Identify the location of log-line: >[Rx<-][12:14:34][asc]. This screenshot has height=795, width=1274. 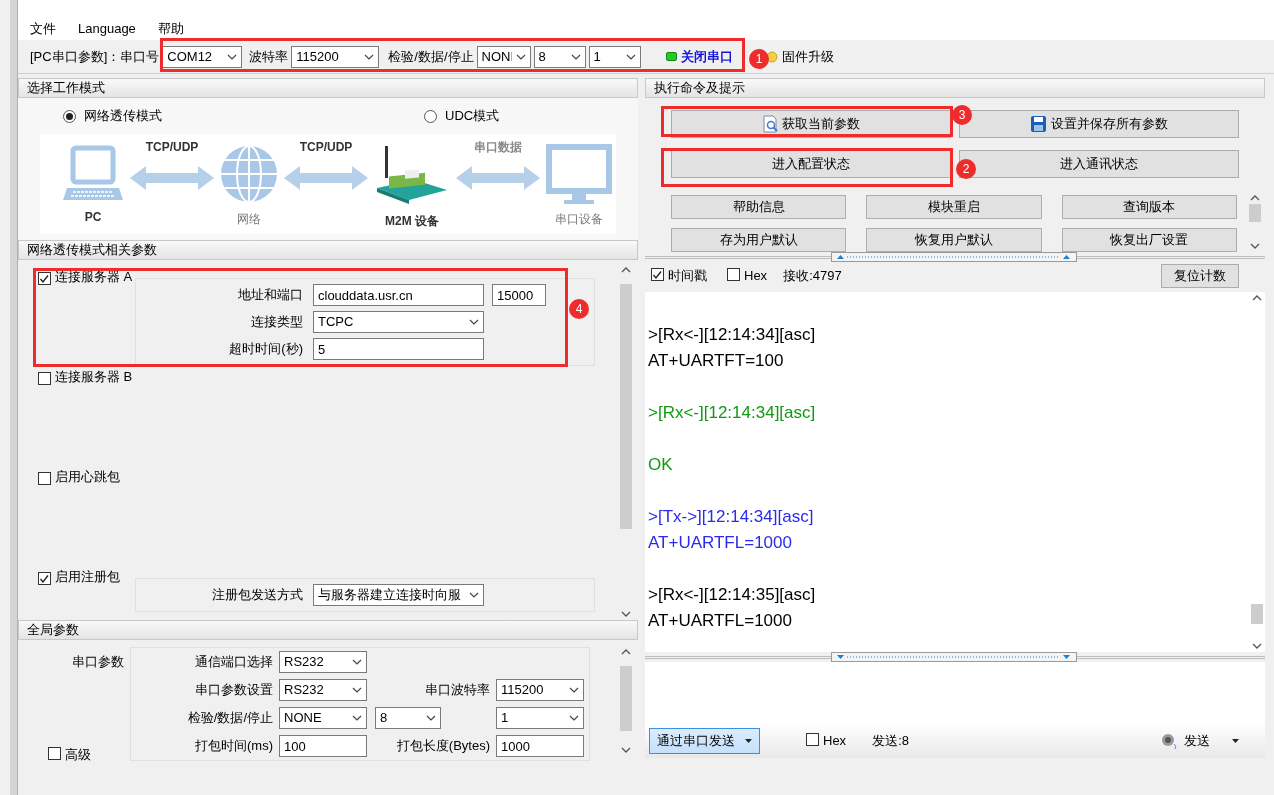
(732, 413).